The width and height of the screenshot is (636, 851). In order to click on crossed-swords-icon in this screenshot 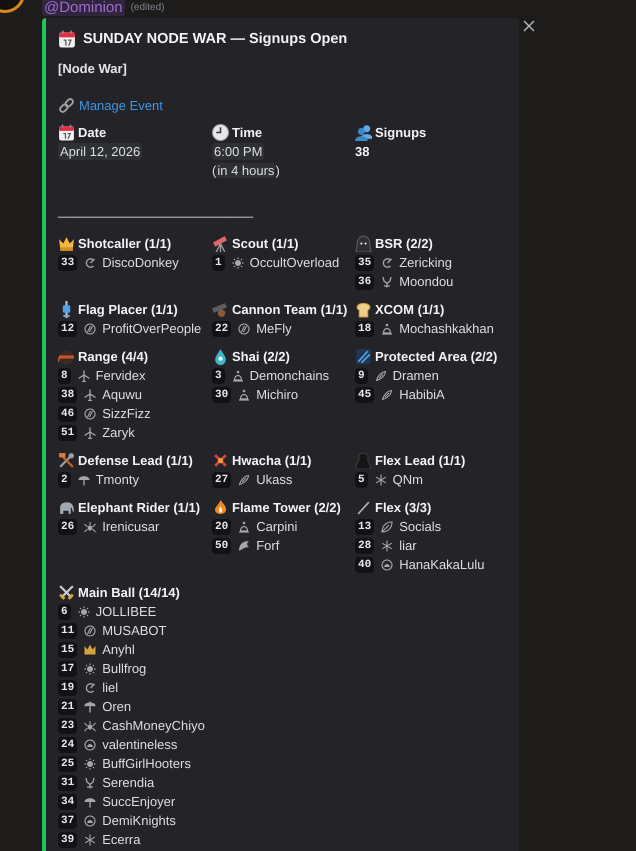, I will do `click(66, 592)`.